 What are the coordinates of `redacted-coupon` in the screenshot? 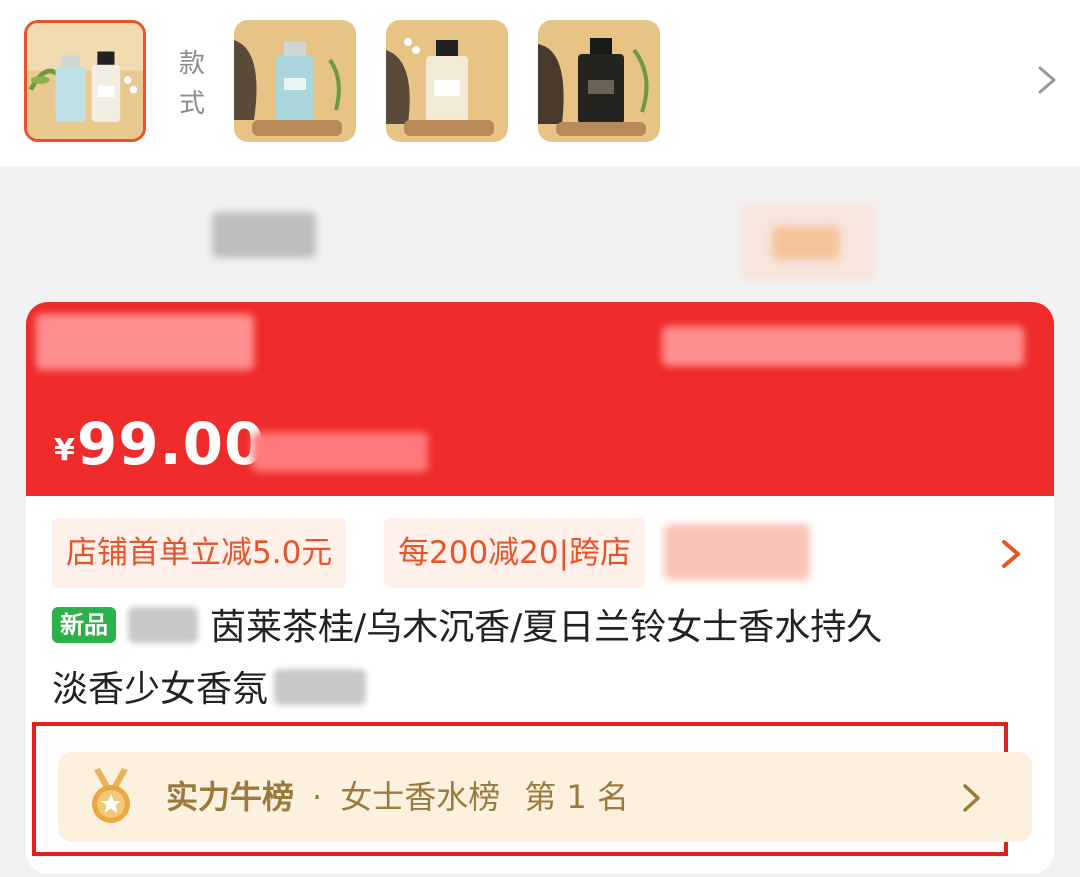 It's located at (737, 552).